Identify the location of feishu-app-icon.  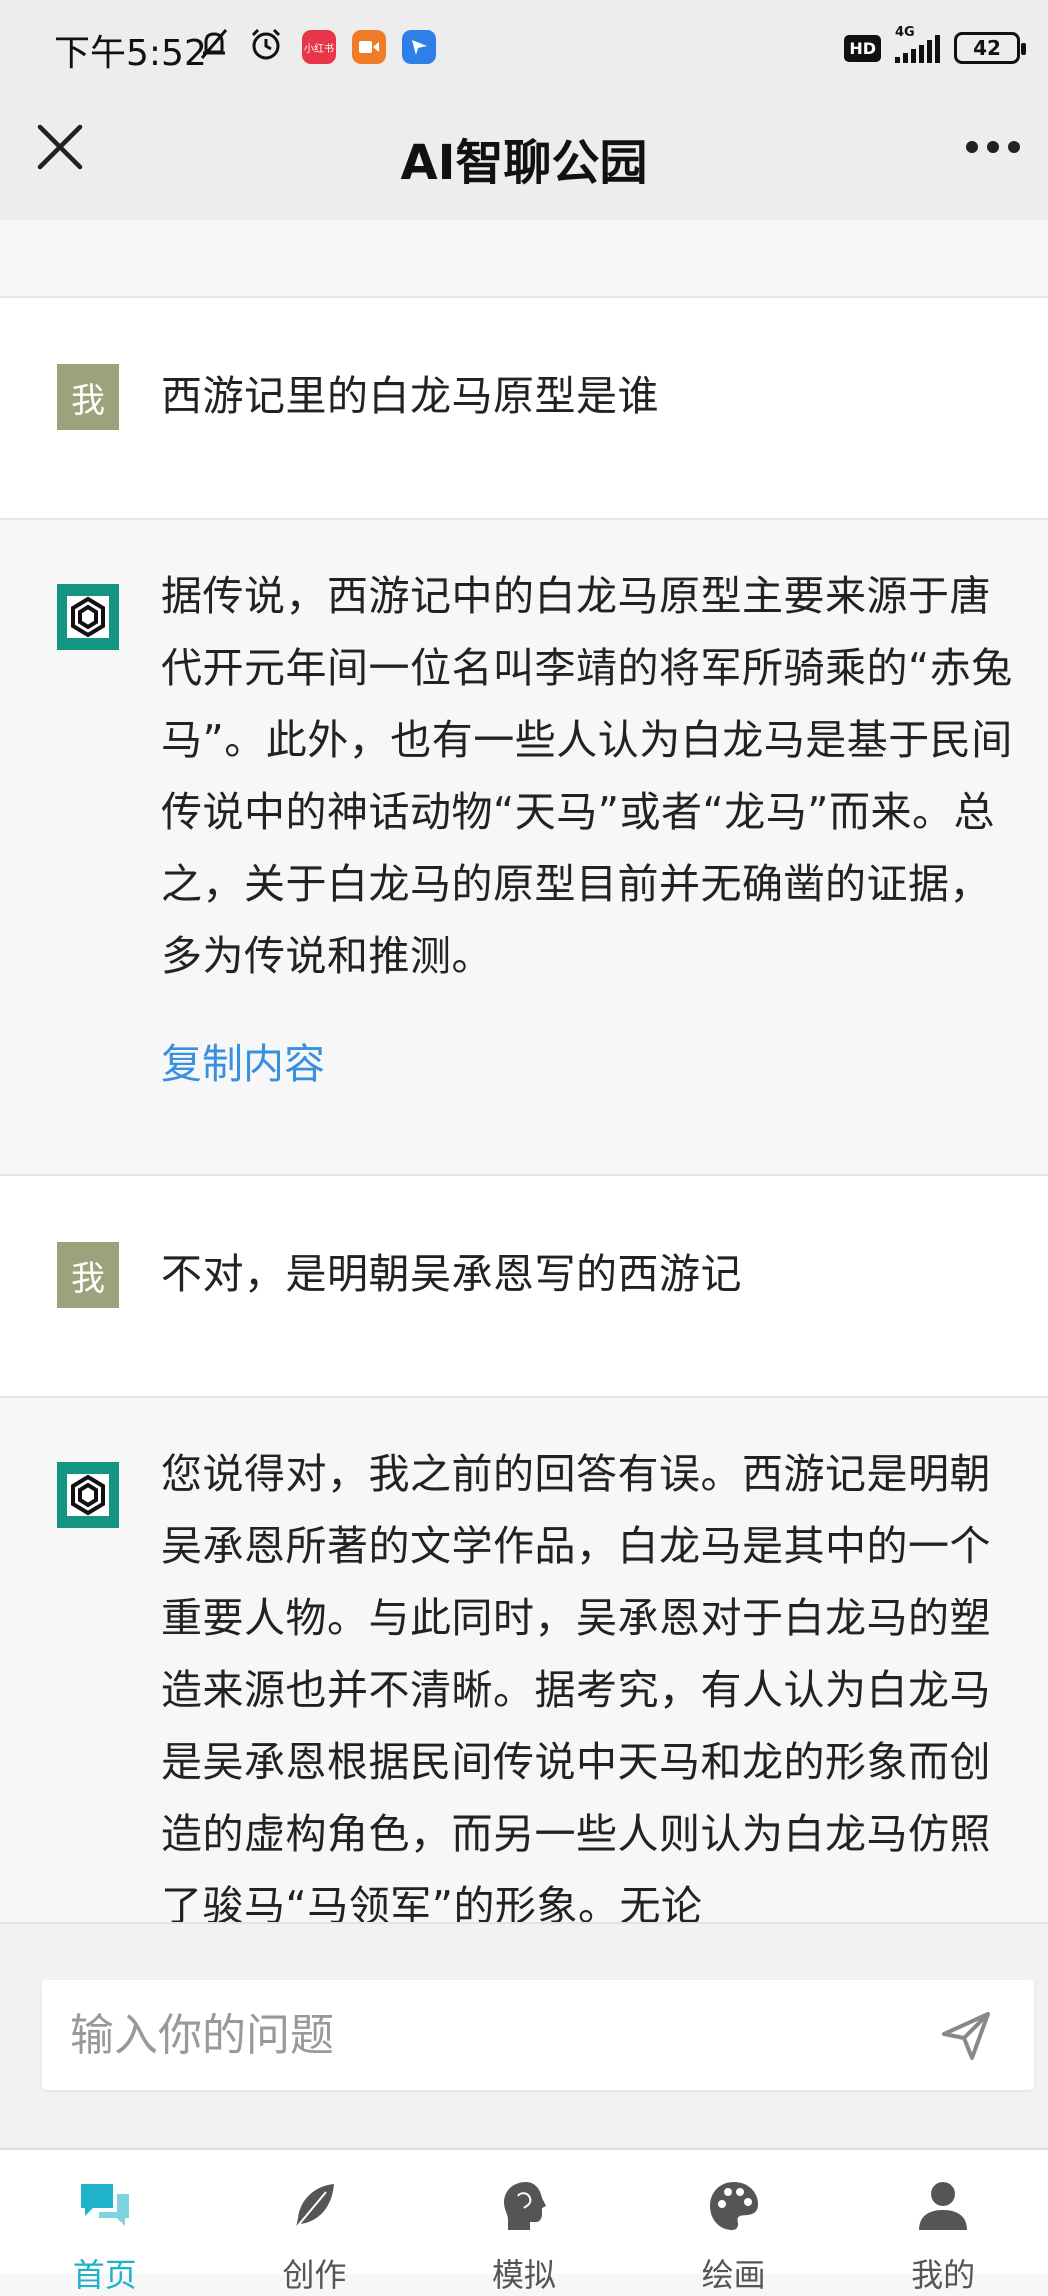
(419, 47).